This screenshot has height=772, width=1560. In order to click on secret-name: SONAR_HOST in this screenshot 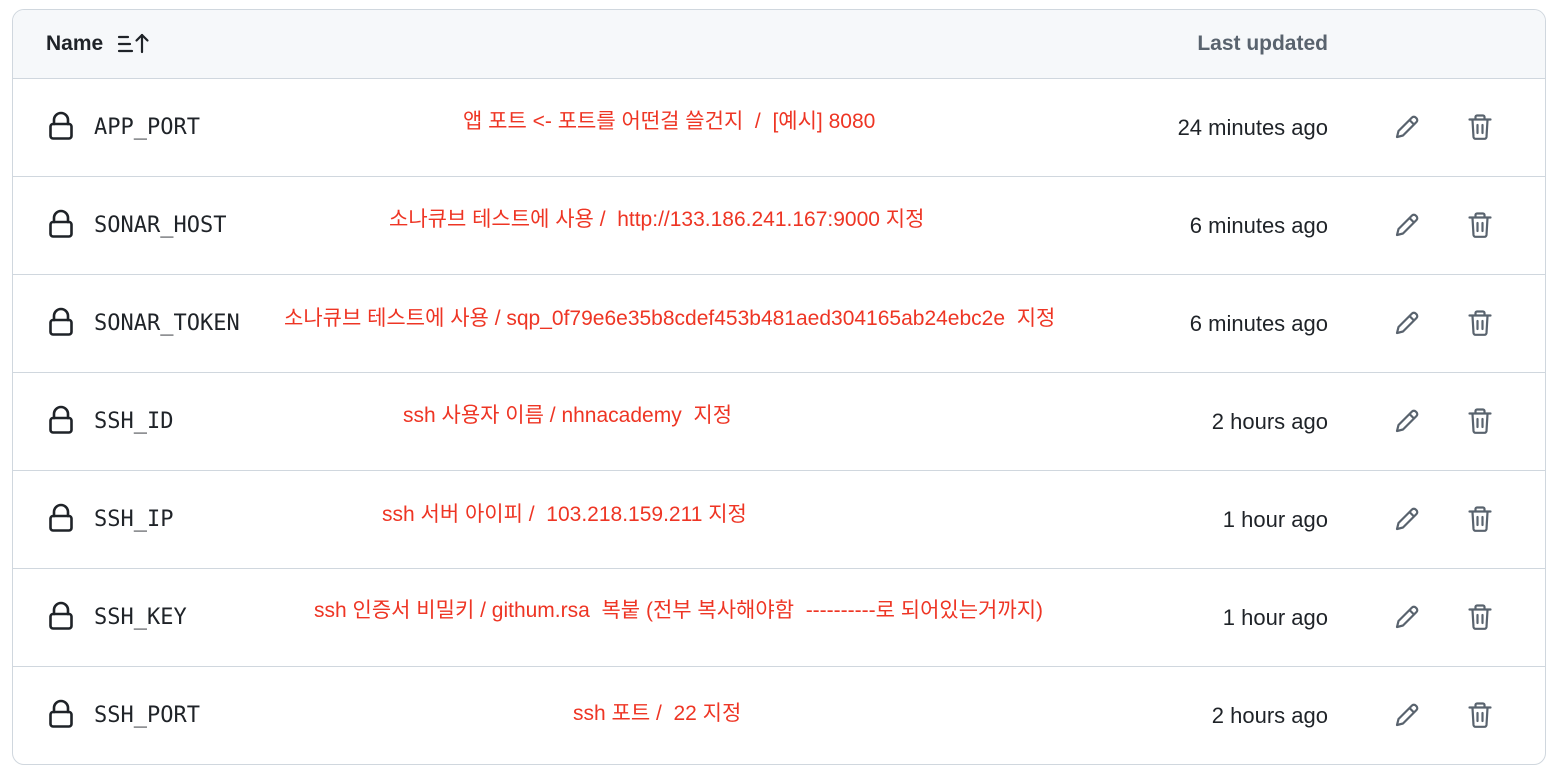, I will do `click(160, 225)`.